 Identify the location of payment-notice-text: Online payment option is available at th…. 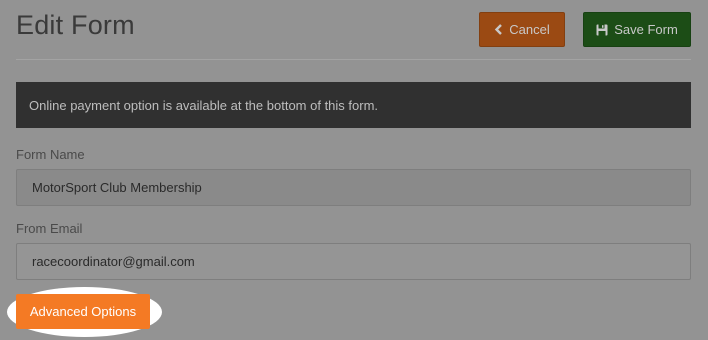
(204, 105).